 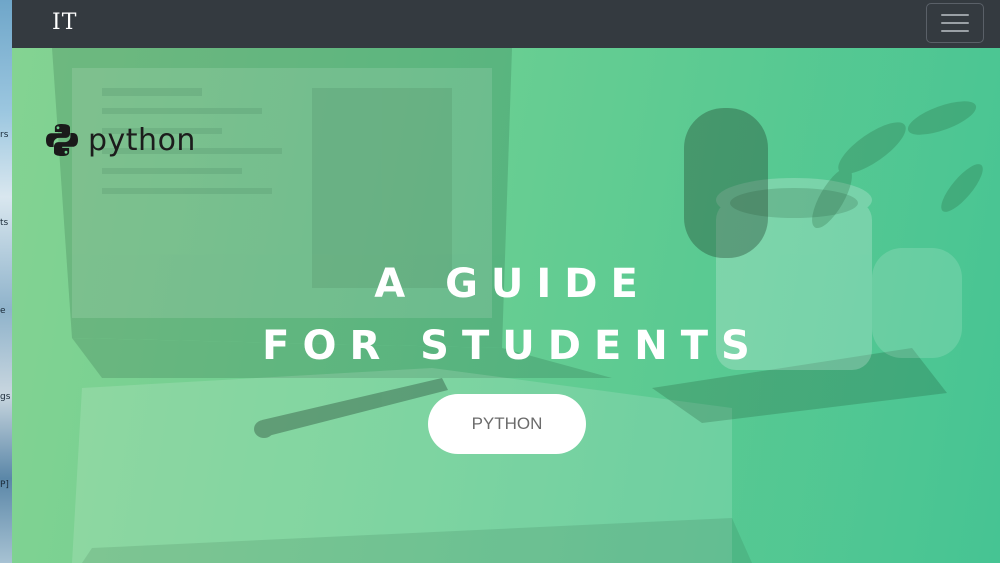 I want to click on top-navbar: IT, so click(x=506, y=24).